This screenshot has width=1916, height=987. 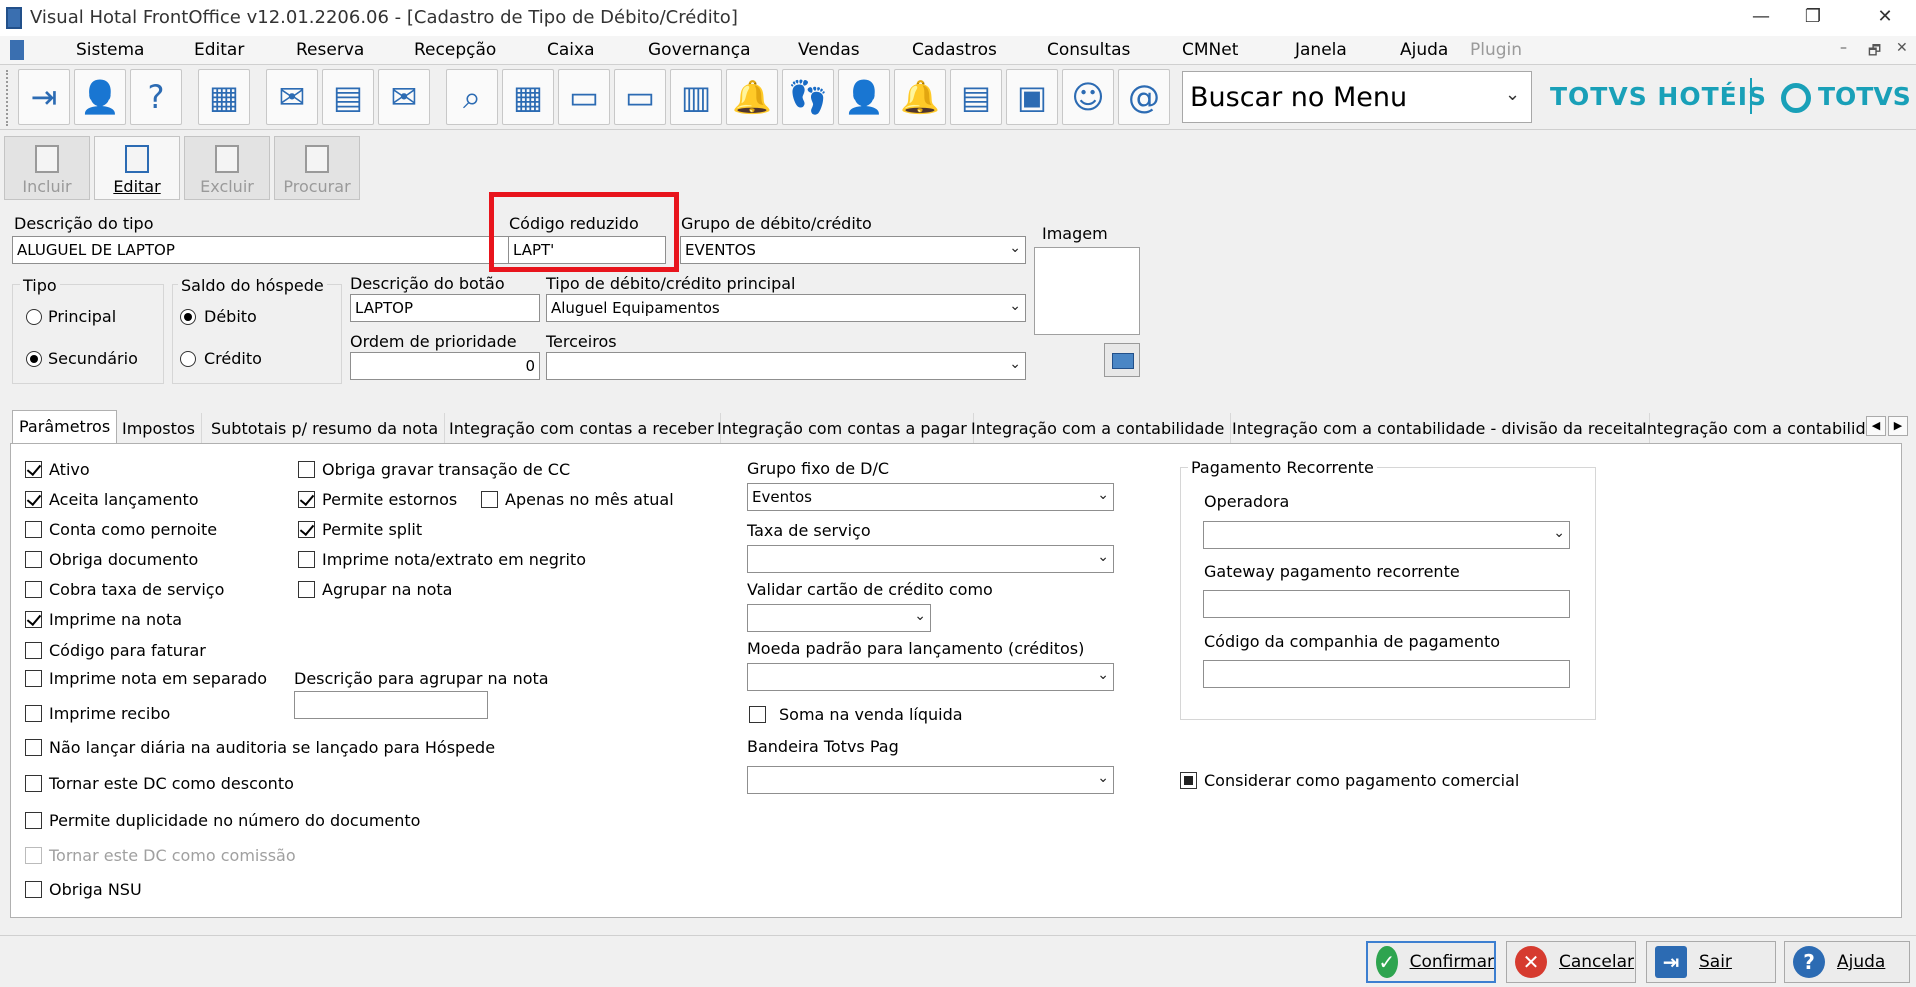 What do you see at coordinates (1188, 780) in the screenshot?
I see `considerar-pagamento-checkbox` at bounding box center [1188, 780].